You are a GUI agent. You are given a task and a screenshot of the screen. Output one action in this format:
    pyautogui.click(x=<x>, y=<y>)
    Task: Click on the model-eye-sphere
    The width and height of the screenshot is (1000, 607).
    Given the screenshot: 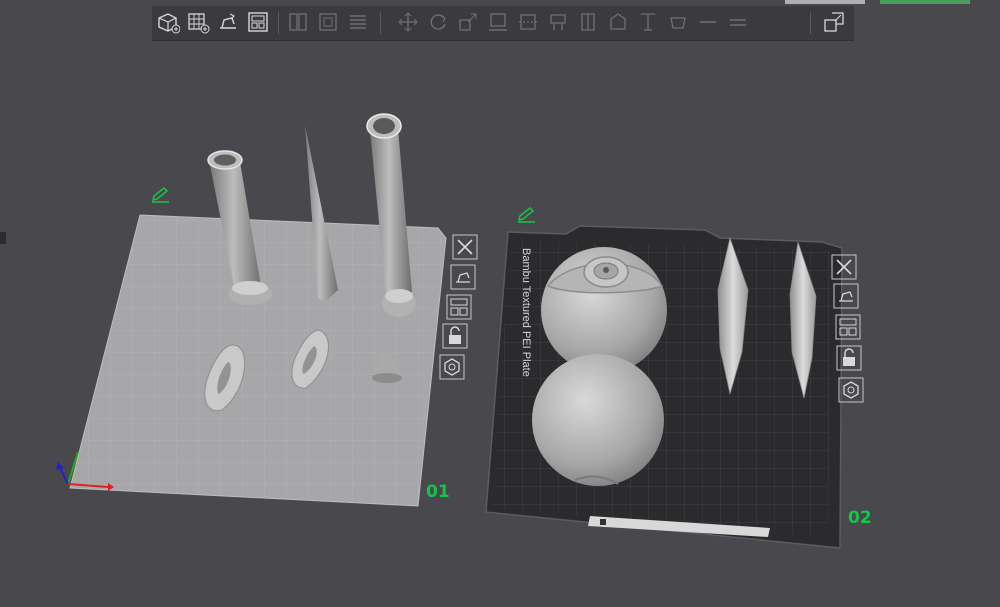 What is the action you would take?
    pyautogui.click(x=604, y=310)
    